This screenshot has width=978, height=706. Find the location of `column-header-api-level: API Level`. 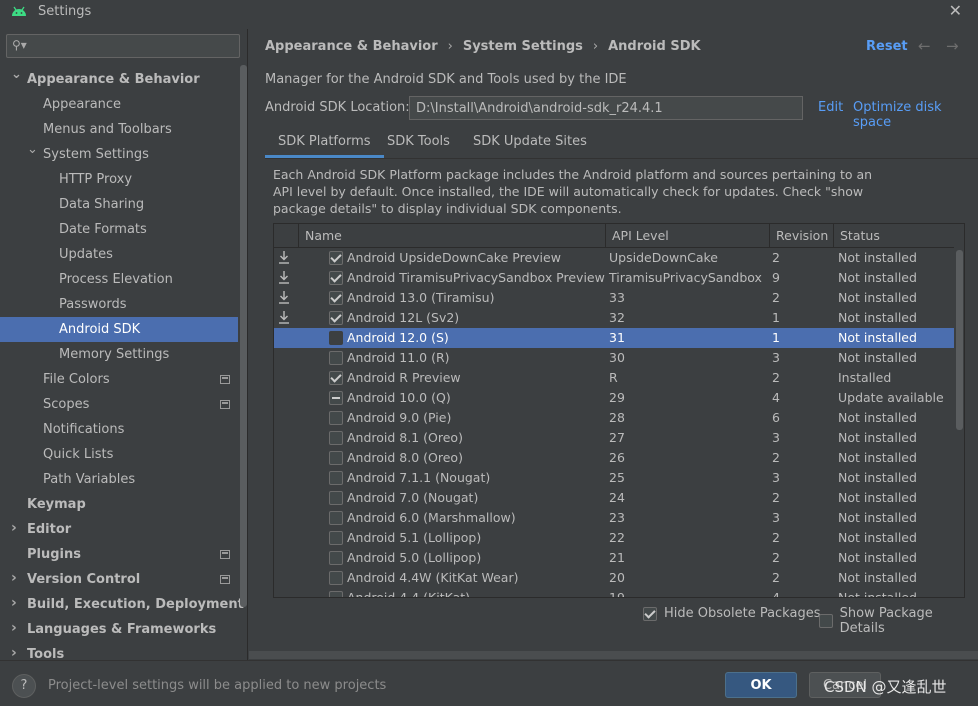

column-header-api-level: API Level is located at coordinates (687, 236).